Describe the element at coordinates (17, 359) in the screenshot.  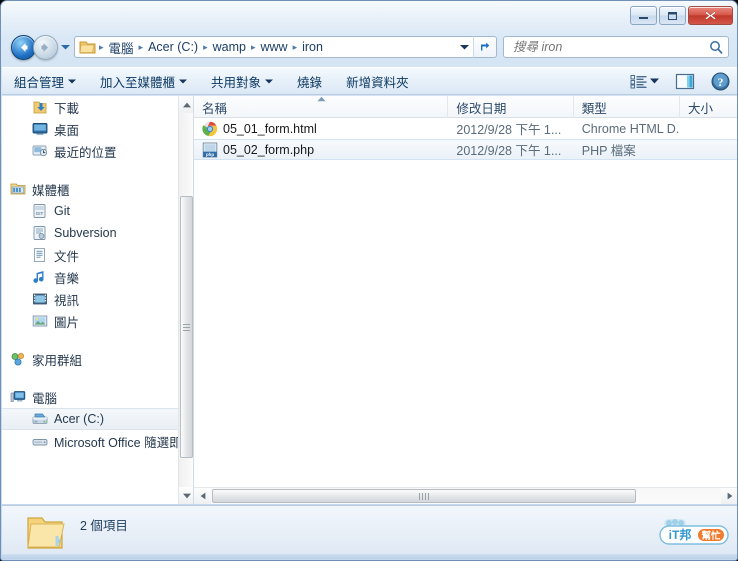
I see `homegroup-icon` at that location.